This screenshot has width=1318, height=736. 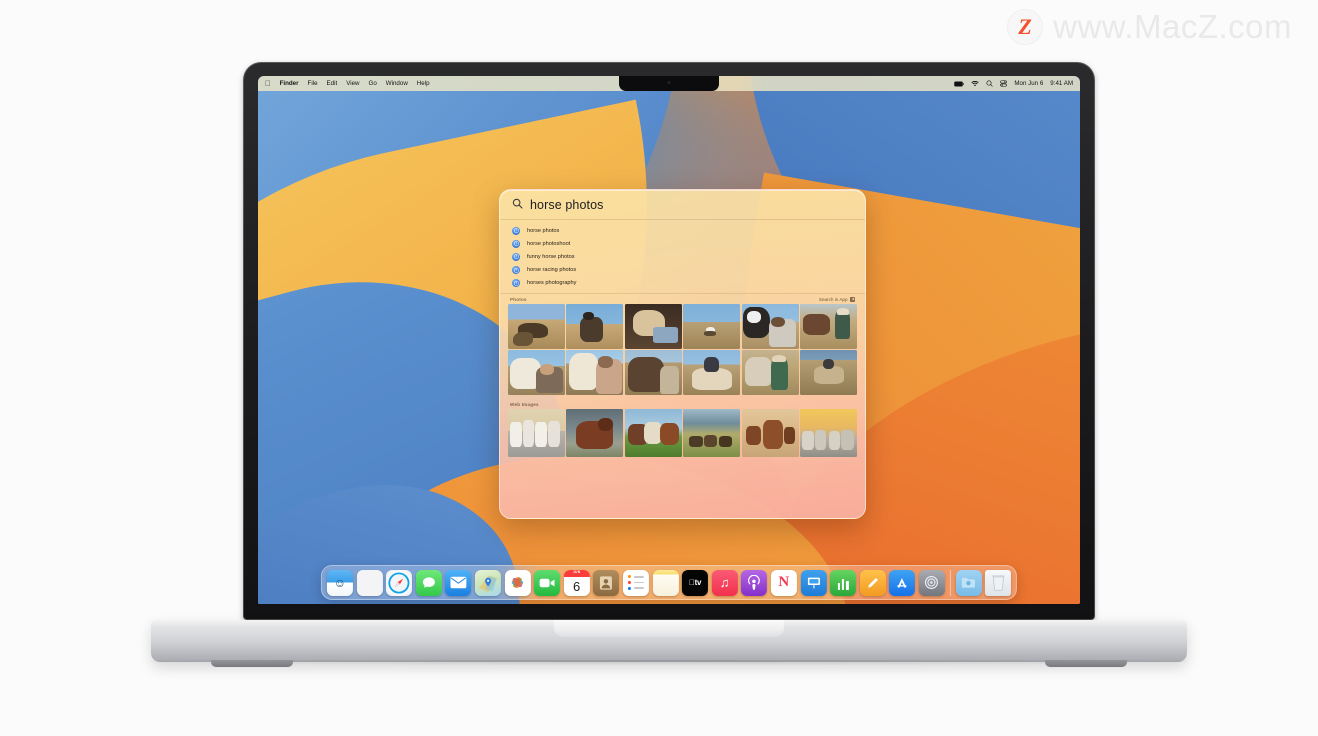 I want to click on webcam-icon, so click(x=669, y=82).